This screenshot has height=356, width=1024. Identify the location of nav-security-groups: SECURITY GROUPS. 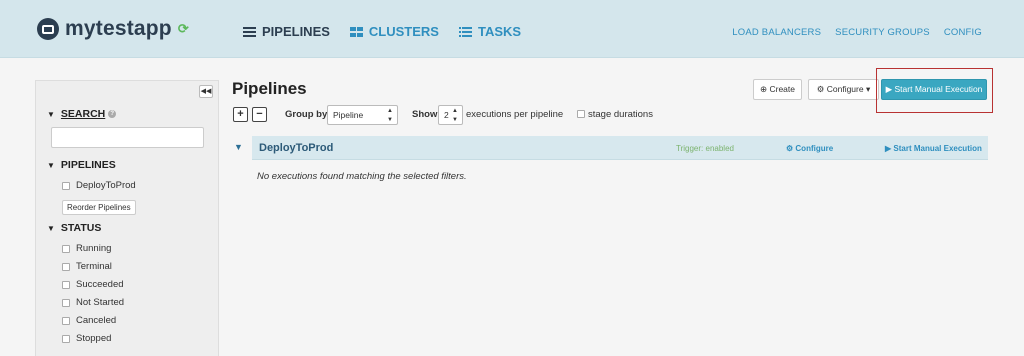
(882, 32).